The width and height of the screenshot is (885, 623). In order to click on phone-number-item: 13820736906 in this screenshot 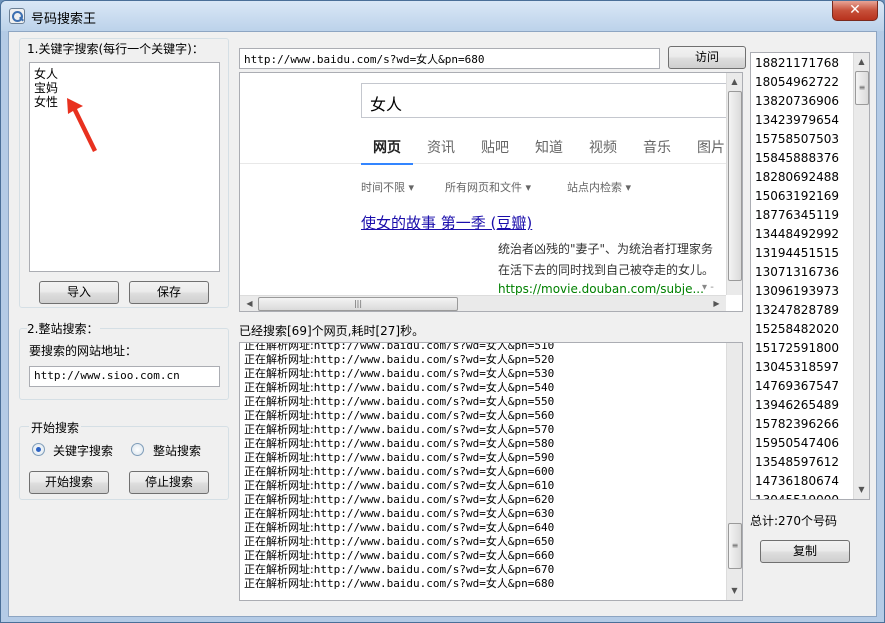, I will do `click(802, 101)`.